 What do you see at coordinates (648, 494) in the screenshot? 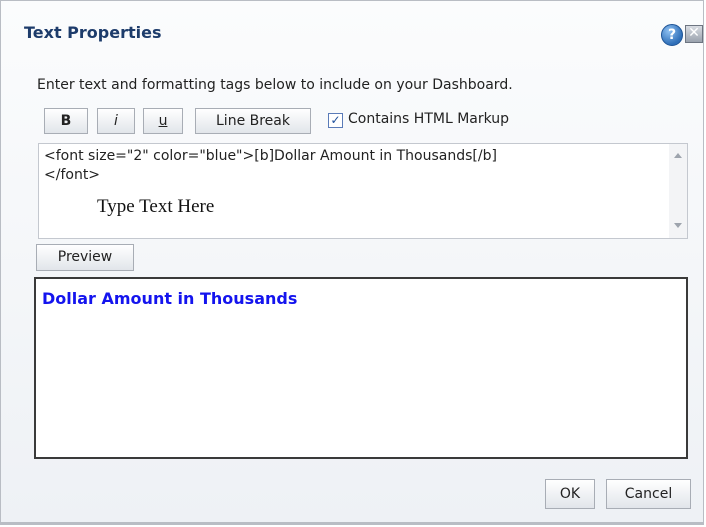
I see `cancel-button: Cancel` at bounding box center [648, 494].